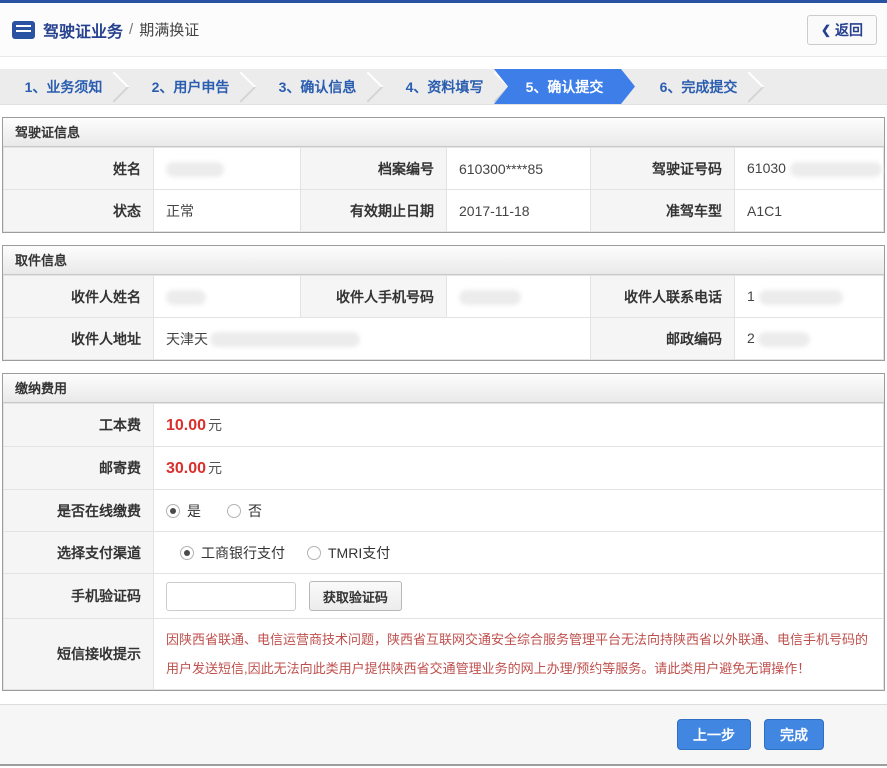  What do you see at coordinates (794, 734) in the screenshot?
I see `finish-button: 完成` at bounding box center [794, 734].